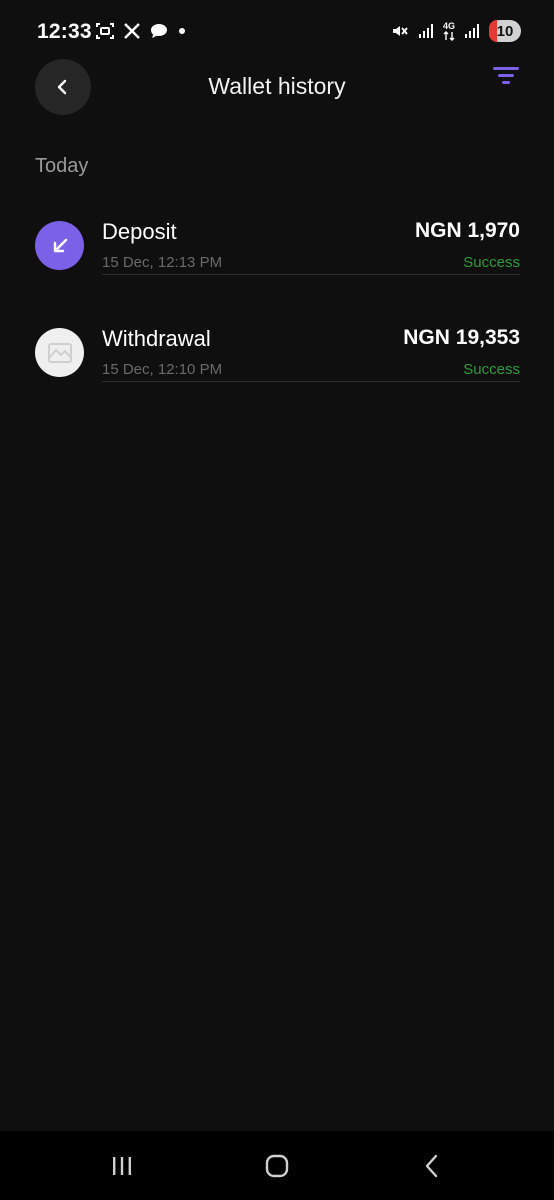 The width and height of the screenshot is (554, 1200). Describe the element at coordinates (461, 337) in the screenshot. I see `transaction-amount: NGN 19,353` at that location.